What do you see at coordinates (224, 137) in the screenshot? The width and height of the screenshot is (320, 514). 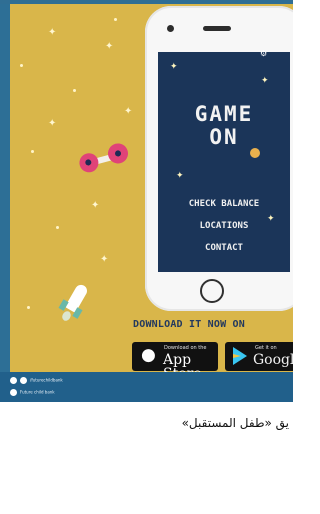 I see `game-title-line2: ON` at bounding box center [224, 137].